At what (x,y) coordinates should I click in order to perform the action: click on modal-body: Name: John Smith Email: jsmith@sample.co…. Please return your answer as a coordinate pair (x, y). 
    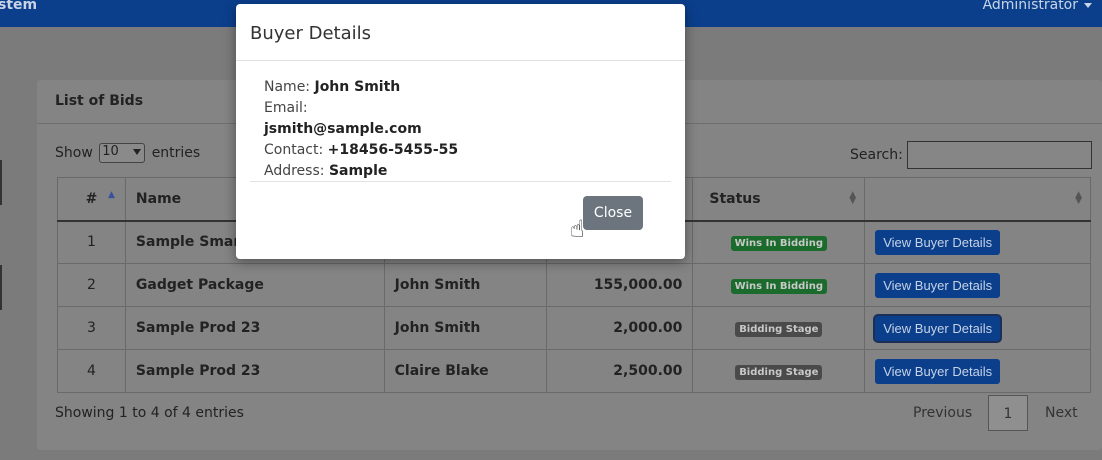
    Looking at the image, I should click on (361, 129).